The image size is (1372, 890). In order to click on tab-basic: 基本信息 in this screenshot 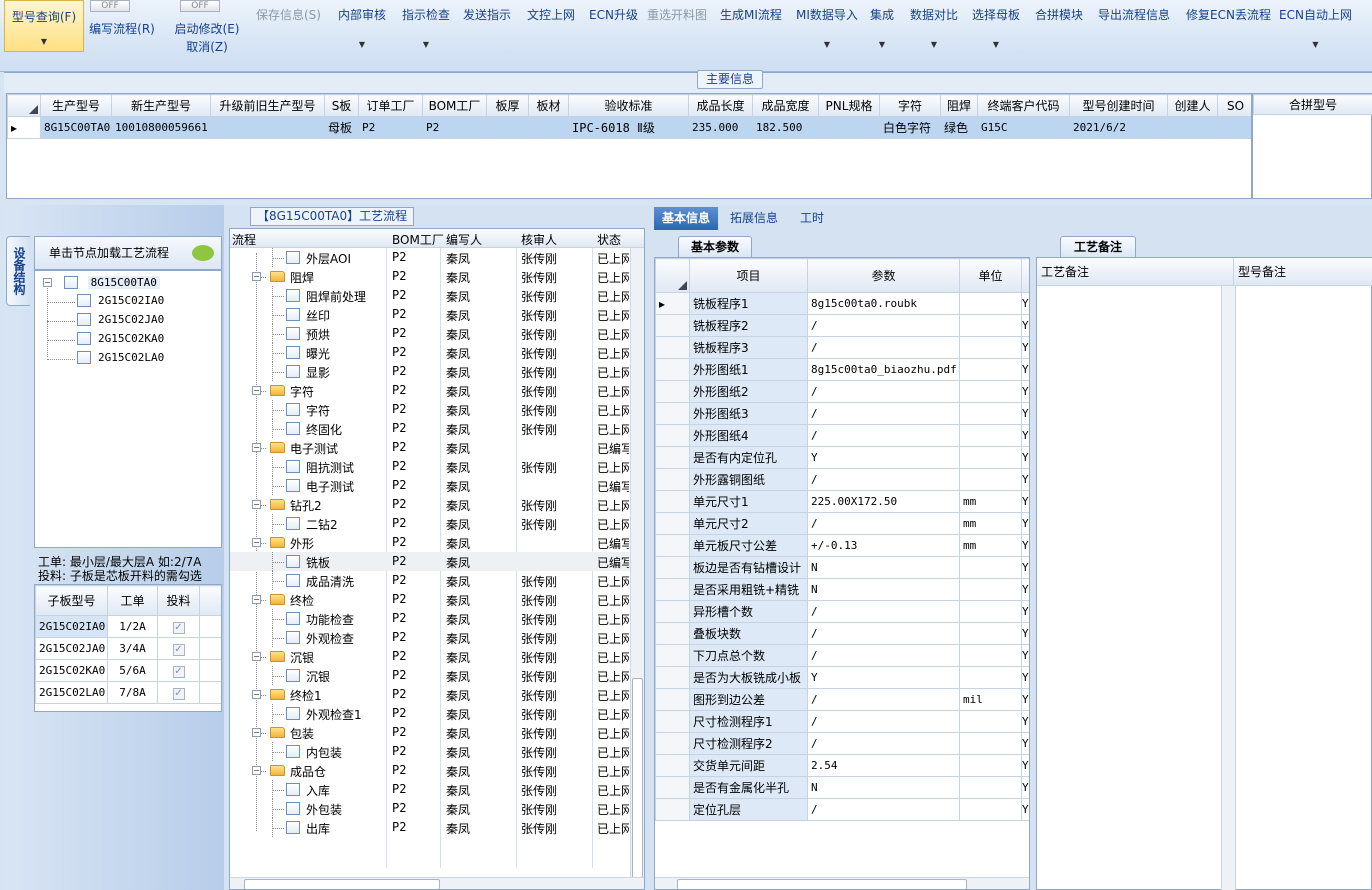, I will do `click(686, 218)`.